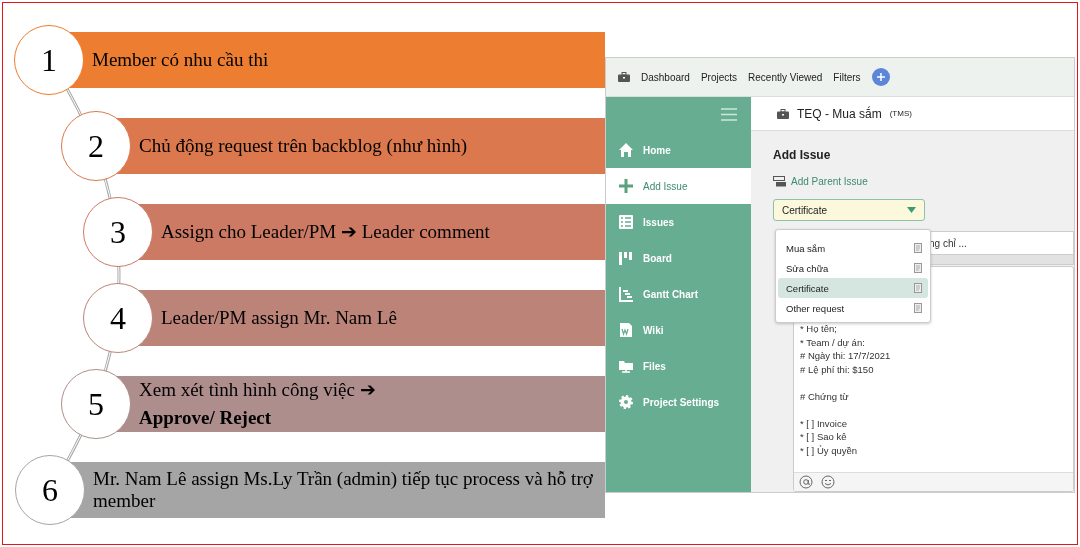 This screenshot has width=1080, height=547. I want to click on description-line: * [ ] Sao kê, so click(824, 437).